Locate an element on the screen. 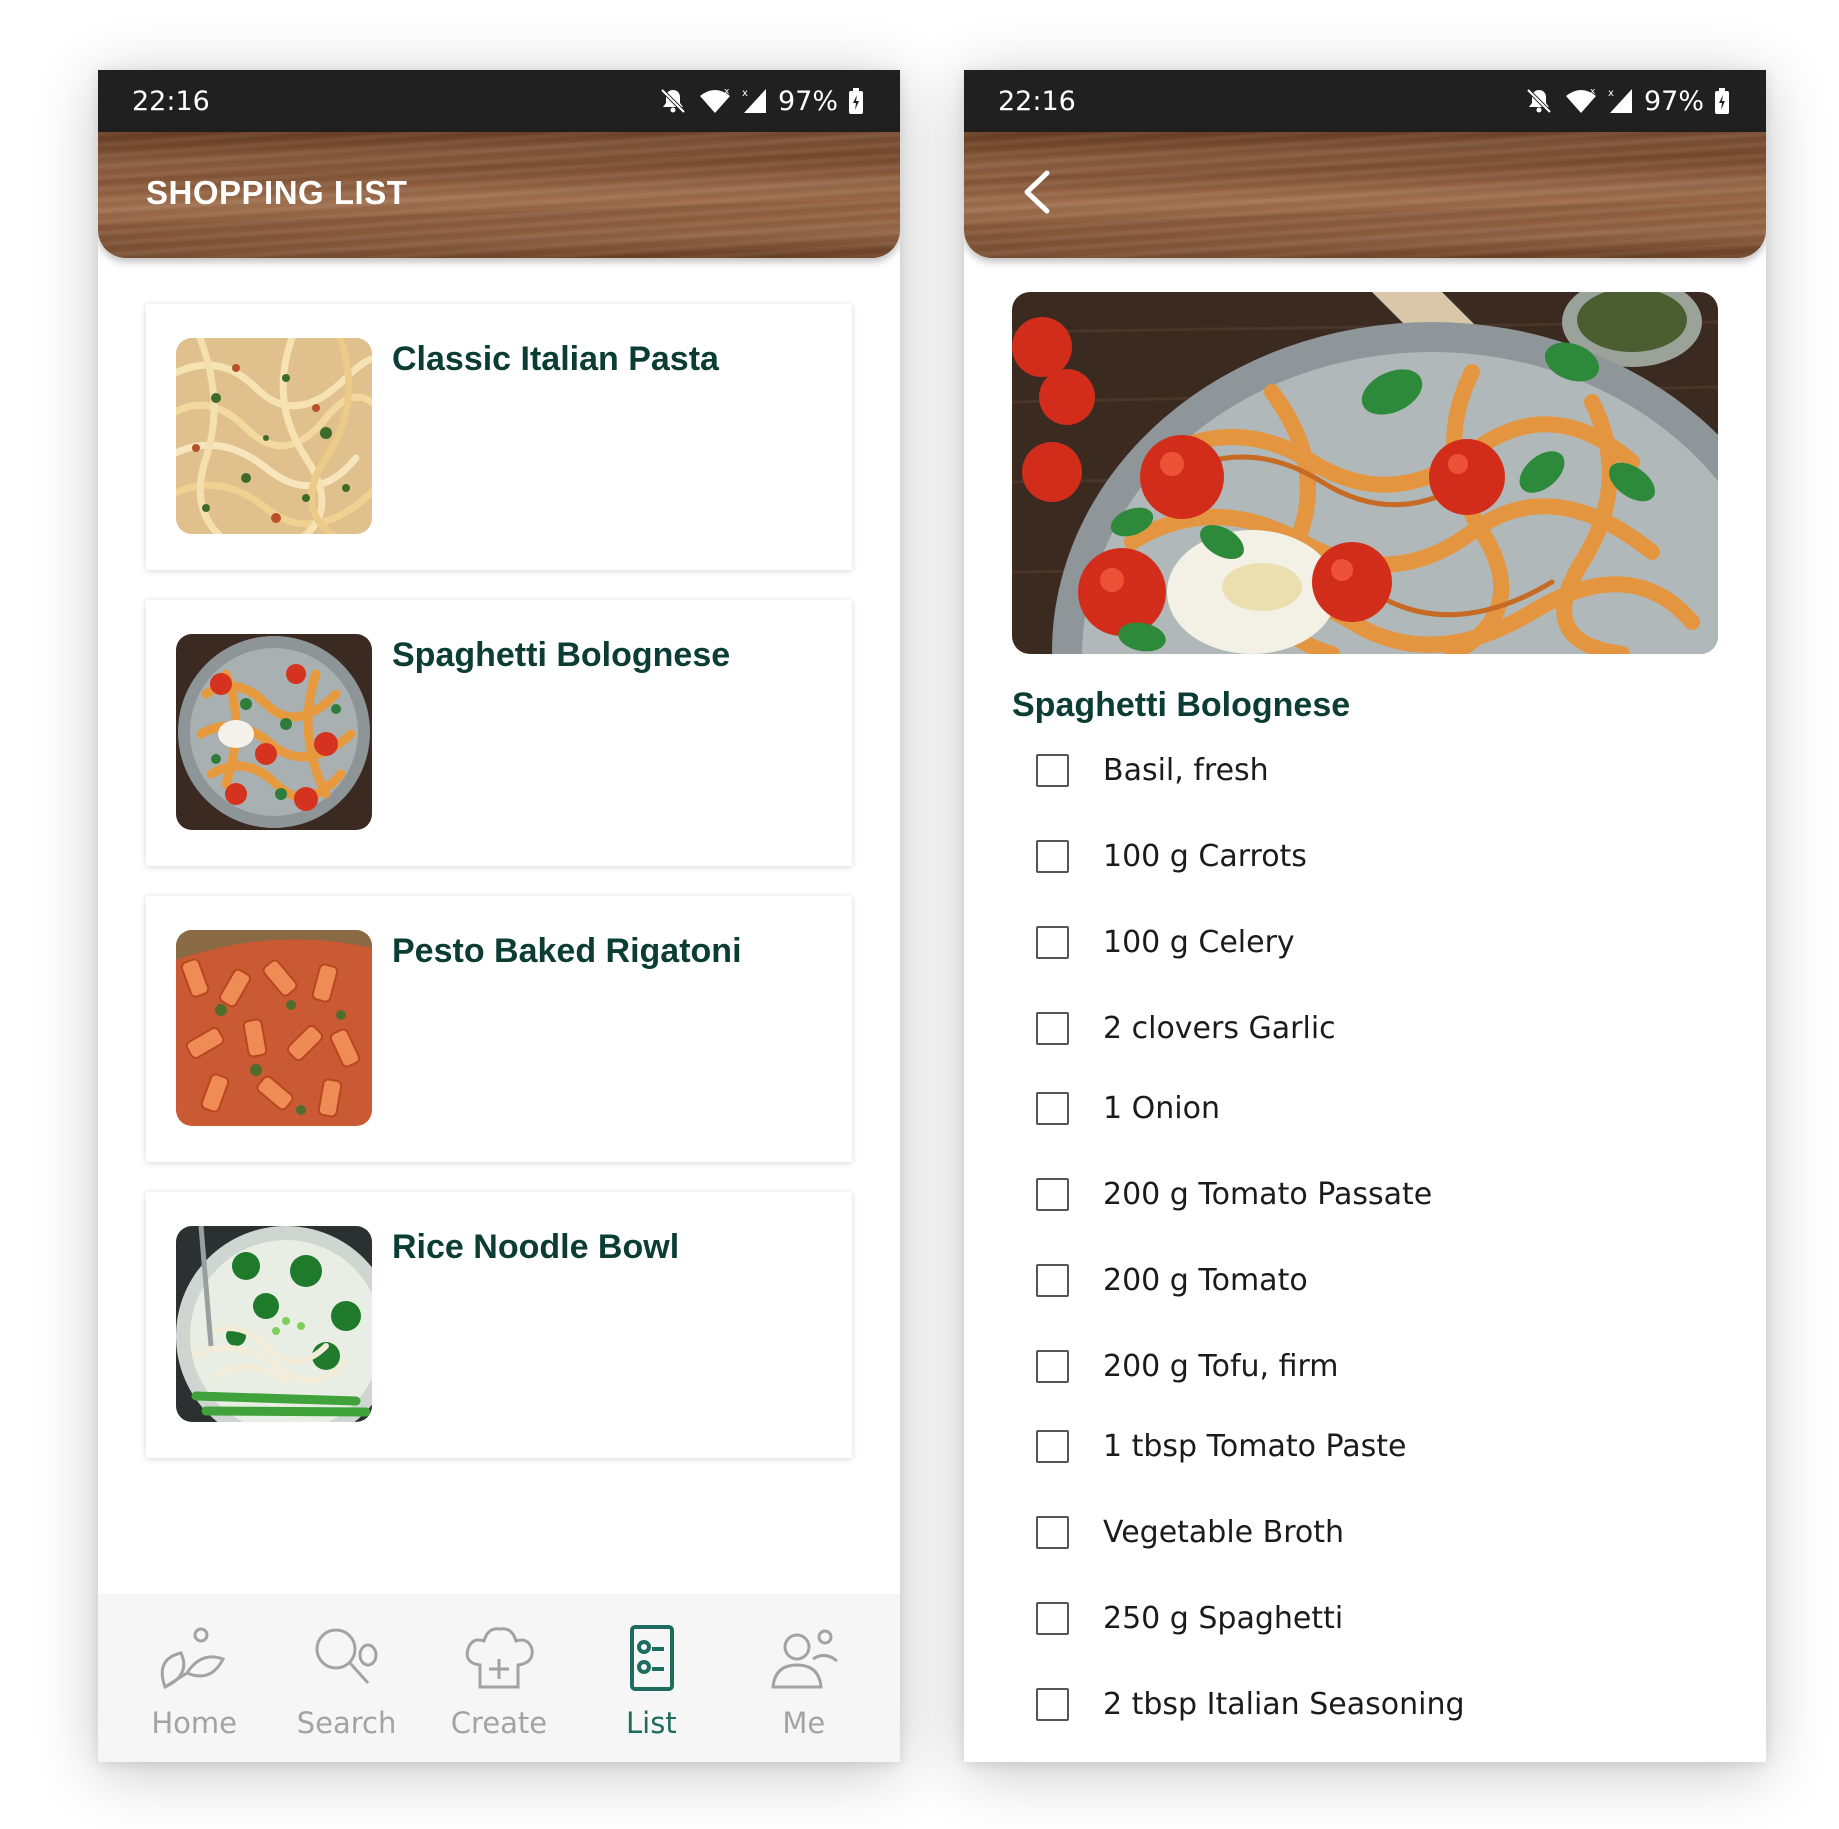 The height and width of the screenshot is (1829, 1839). ingredient-row: Basil, fresh is located at coordinates (1376, 770).